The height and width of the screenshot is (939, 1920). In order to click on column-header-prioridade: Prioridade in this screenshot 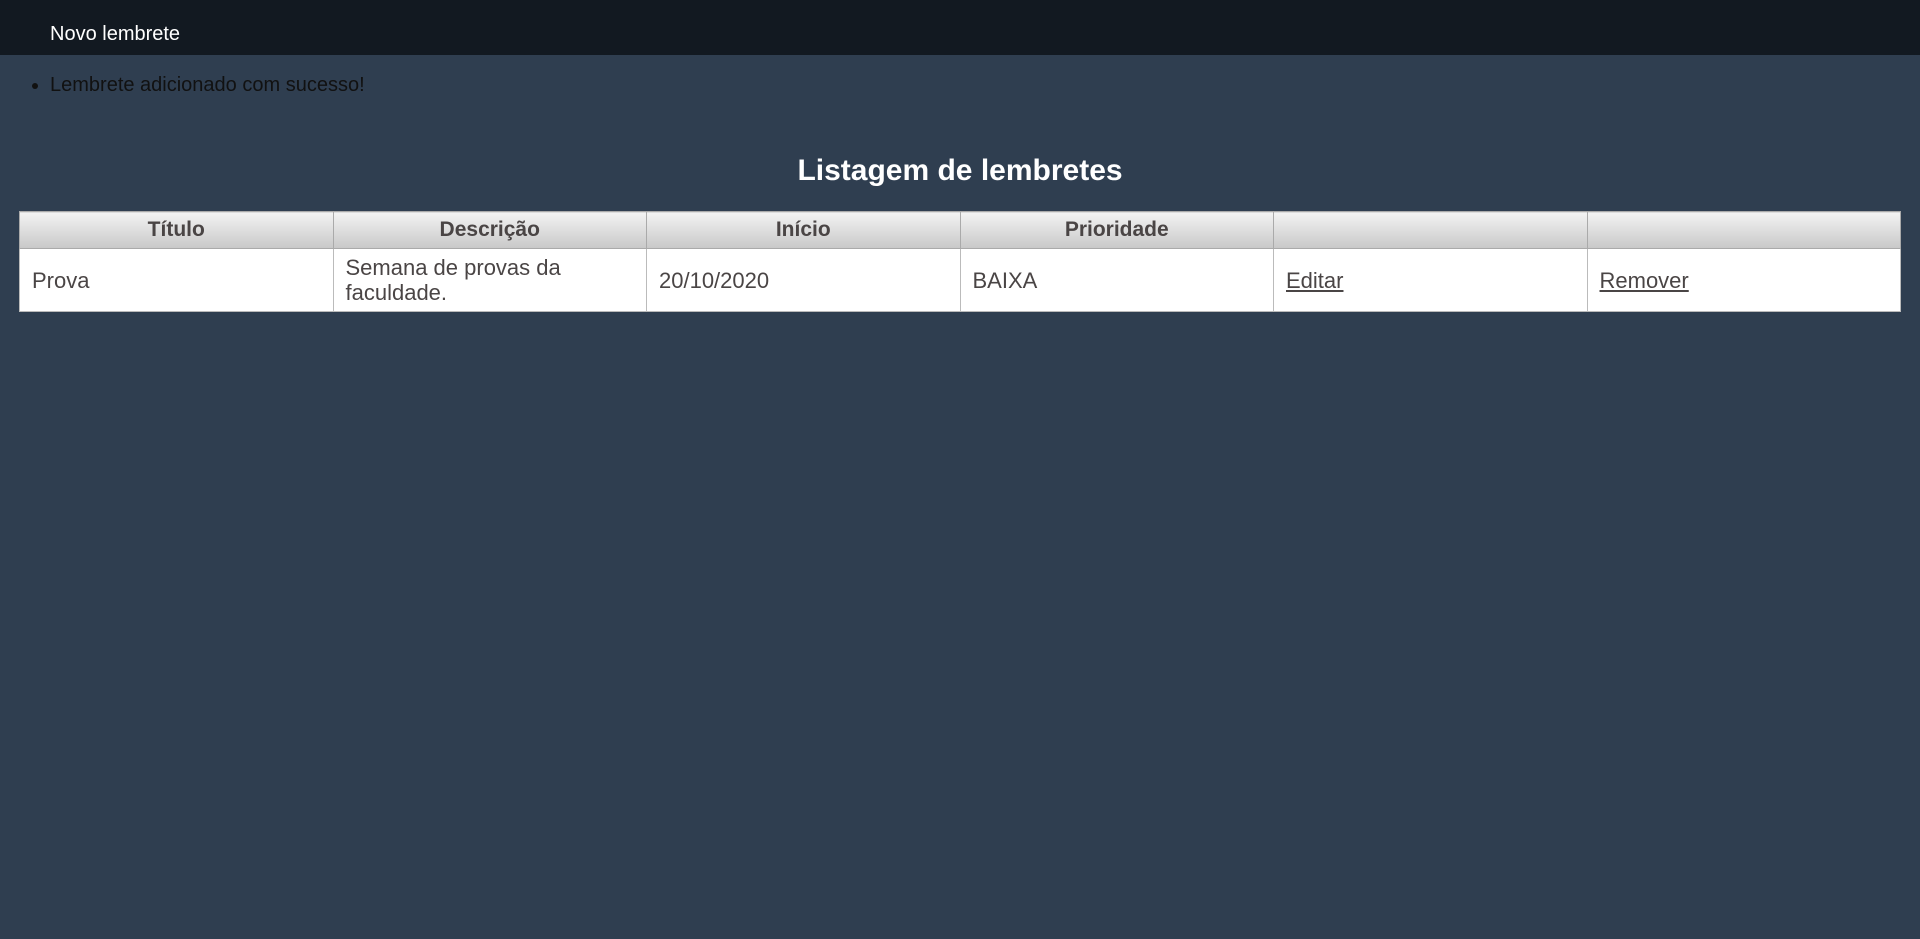, I will do `click(1116, 230)`.